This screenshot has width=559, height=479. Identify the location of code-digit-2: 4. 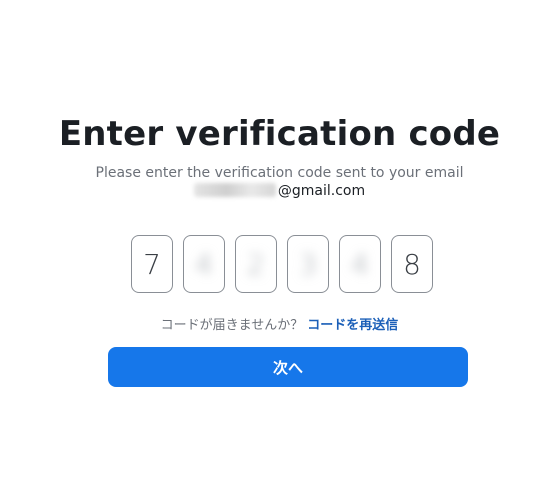
(204, 264).